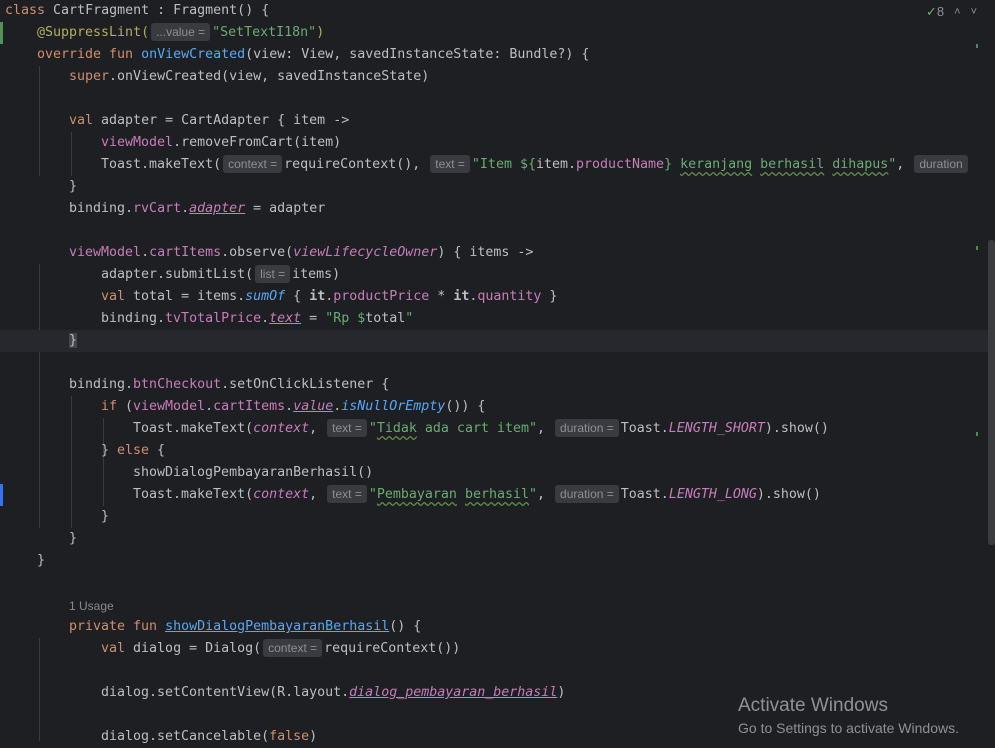 The width and height of the screenshot is (995, 748). What do you see at coordinates (564, 473) in the screenshot?
I see `code-line-22: showDialogPembayaranBerhasil()` at bounding box center [564, 473].